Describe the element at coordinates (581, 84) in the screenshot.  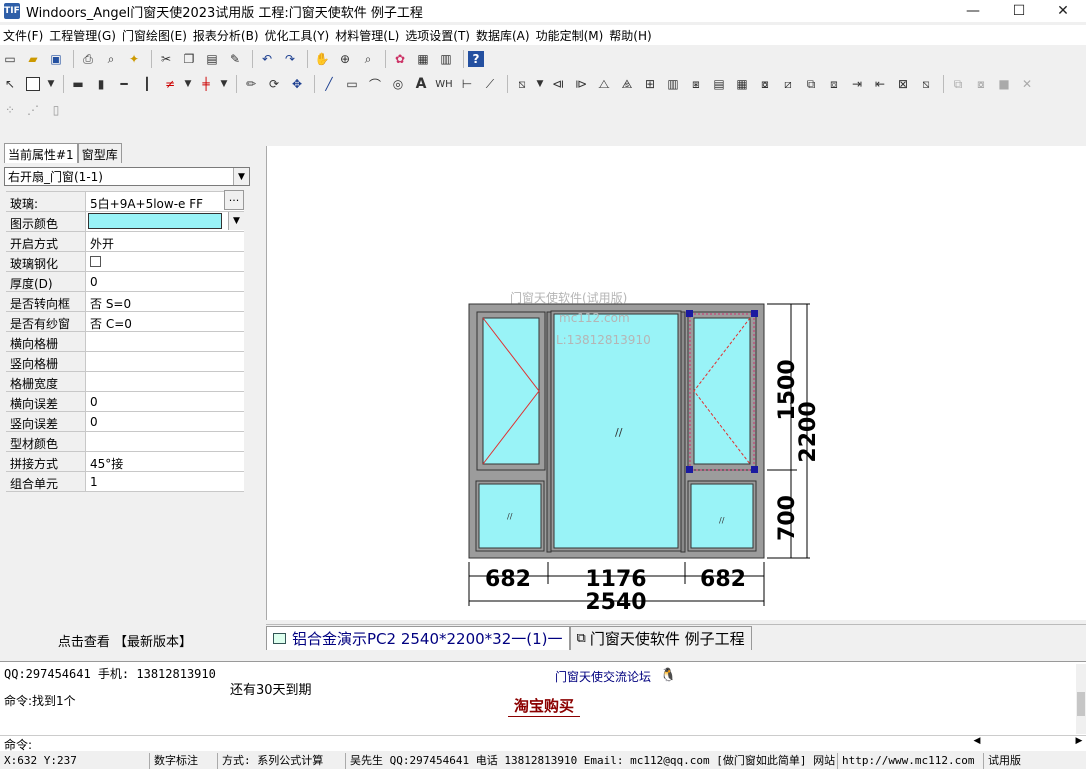
I see `sash-right-icon: ⧐` at that location.